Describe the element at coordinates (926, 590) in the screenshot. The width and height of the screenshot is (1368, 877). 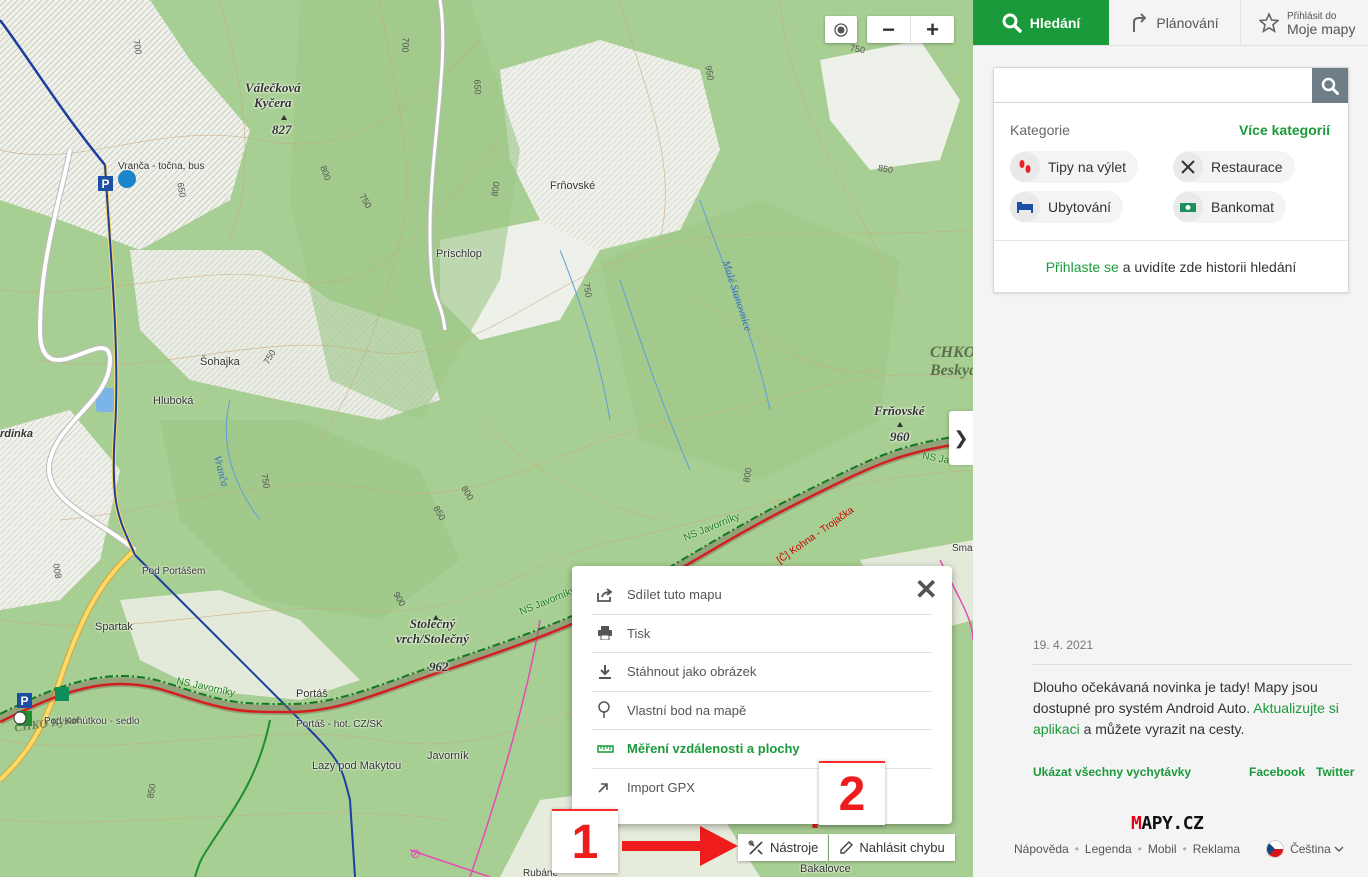
I see `close-icon: ✕` at that location.